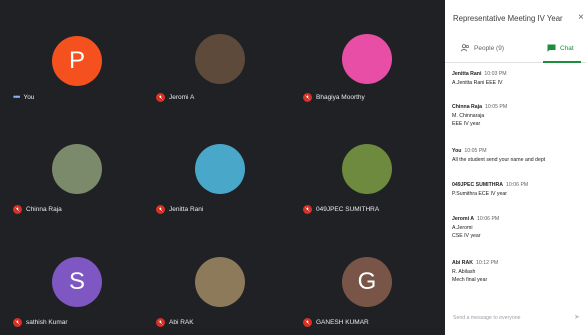  What do you see at coordinates (467, 74) in the screenshot?
I see `message-sender: Jenitta Rani` at bounding box center [467, 74].